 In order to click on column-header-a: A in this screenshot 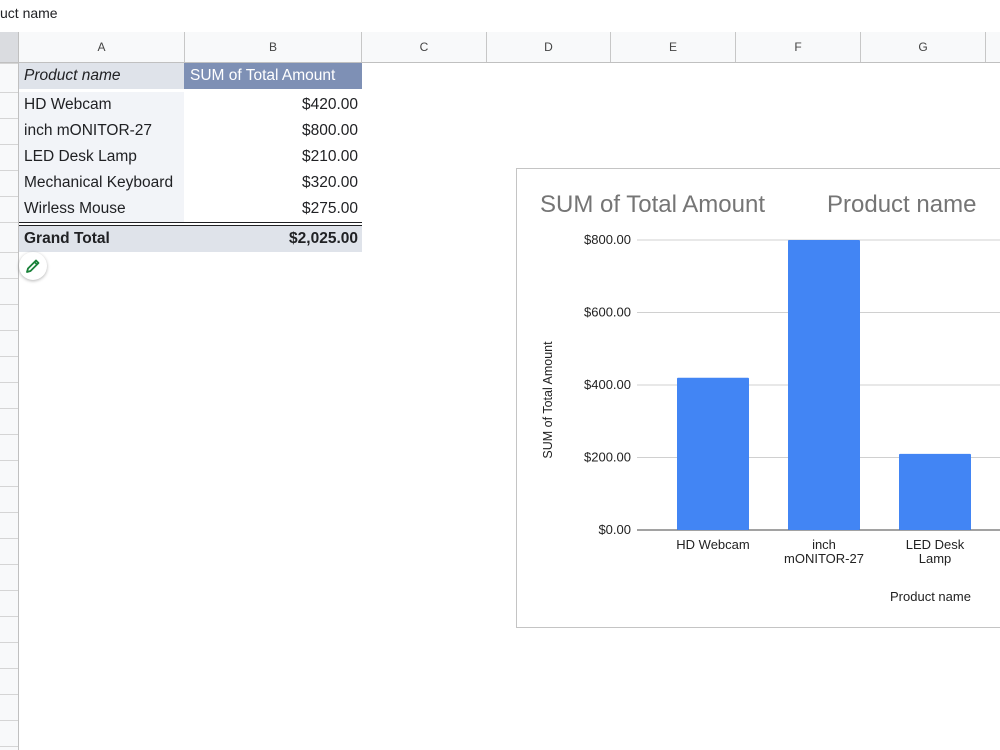, I will do `click(102, 47)`.